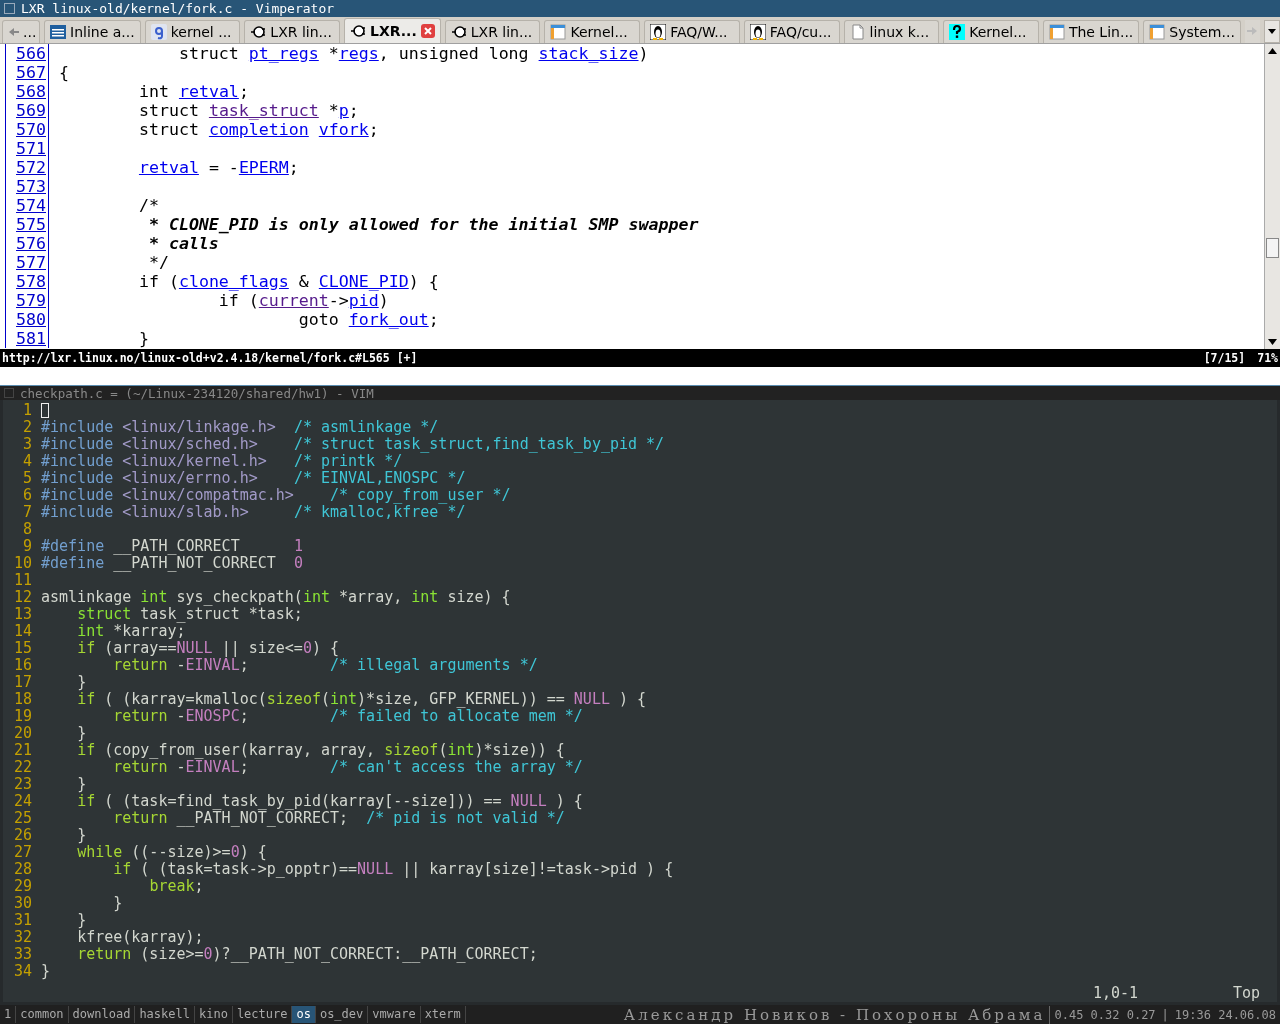 The image size is (1280, 1024). I want to click on workspace-tab: common, so click(42, 1015).